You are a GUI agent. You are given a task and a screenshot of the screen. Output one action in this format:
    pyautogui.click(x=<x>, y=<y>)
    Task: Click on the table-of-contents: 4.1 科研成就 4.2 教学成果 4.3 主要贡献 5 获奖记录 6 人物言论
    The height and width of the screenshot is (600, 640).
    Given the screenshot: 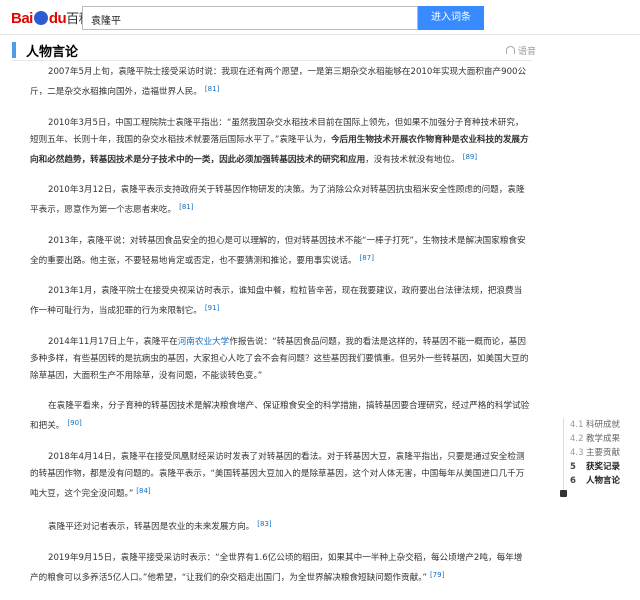 What is the action you would take?
    pyautogui.click(x=600, y=458)
    